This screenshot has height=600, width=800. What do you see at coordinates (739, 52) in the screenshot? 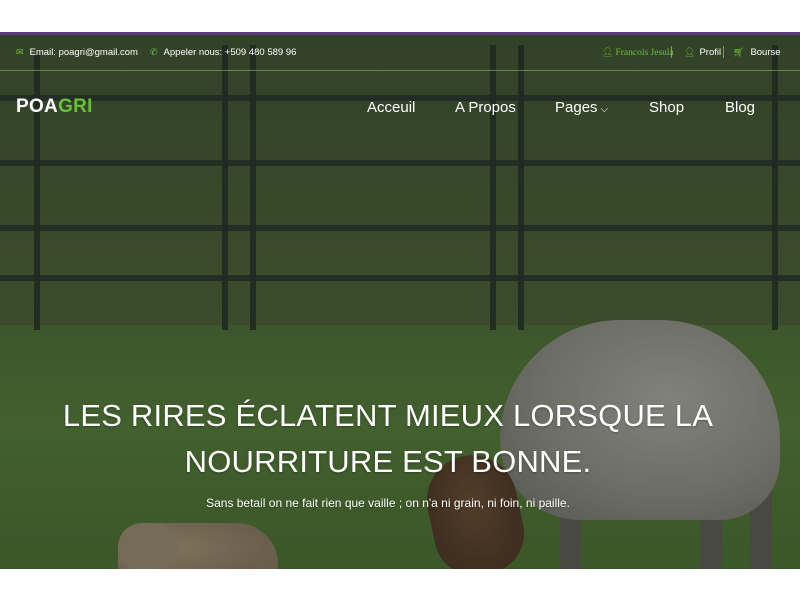
I see `cart-icon: 🛒︎` at bounding box center [739, 52].